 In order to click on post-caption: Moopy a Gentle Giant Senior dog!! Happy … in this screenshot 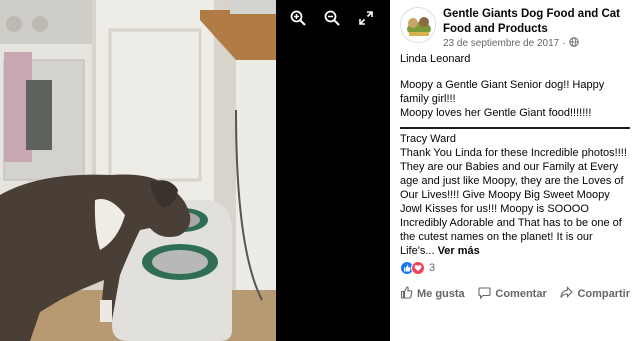, I will do `click(515, 99)`.